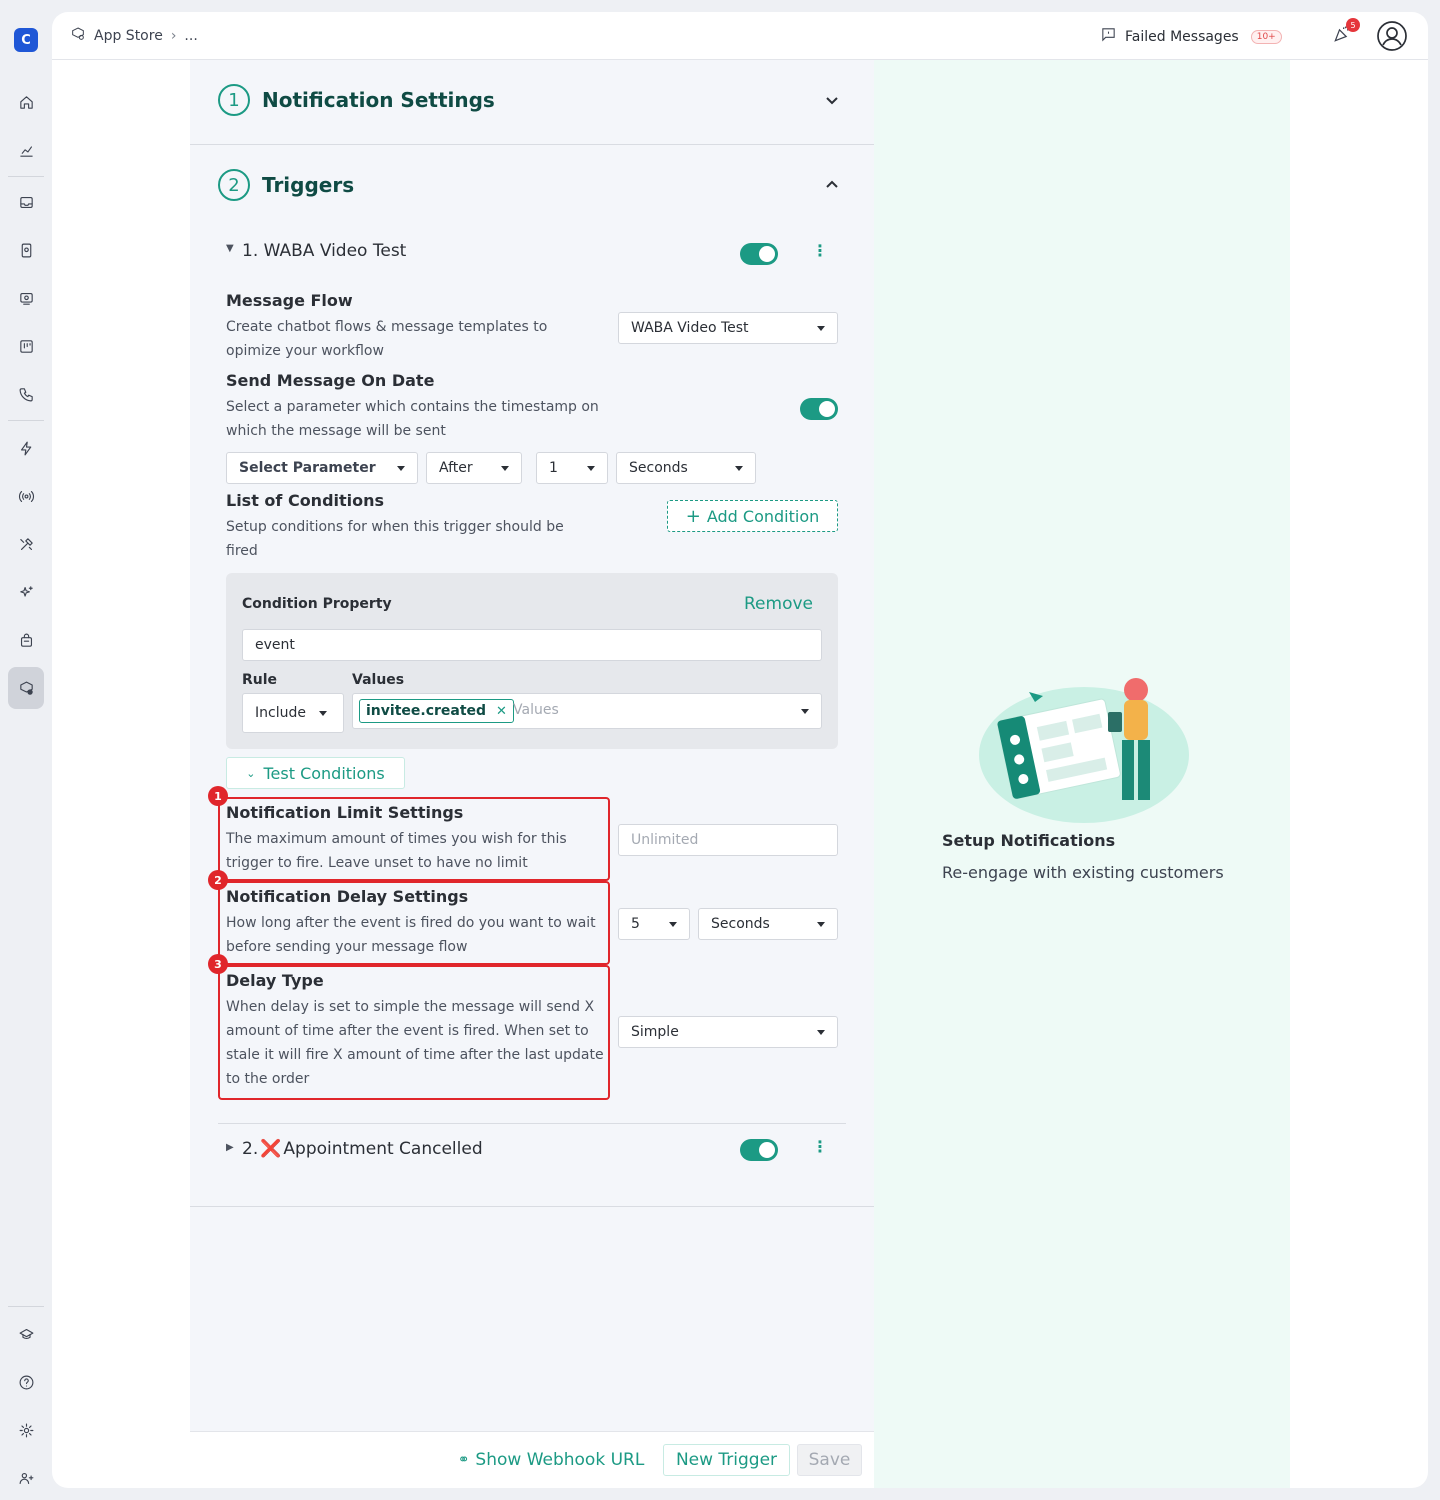  I want to click on message-alert-icon, so click(1108, 36).